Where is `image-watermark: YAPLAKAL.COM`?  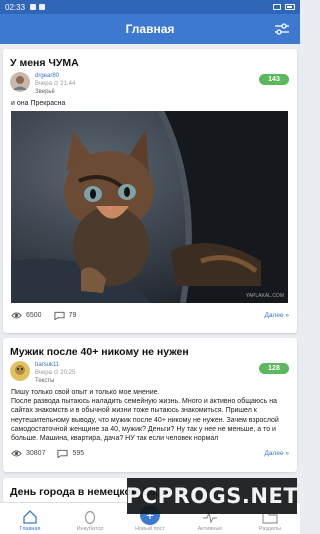 image-watermark: YAPLAKAL.COM is located at coordinates (264, 296).